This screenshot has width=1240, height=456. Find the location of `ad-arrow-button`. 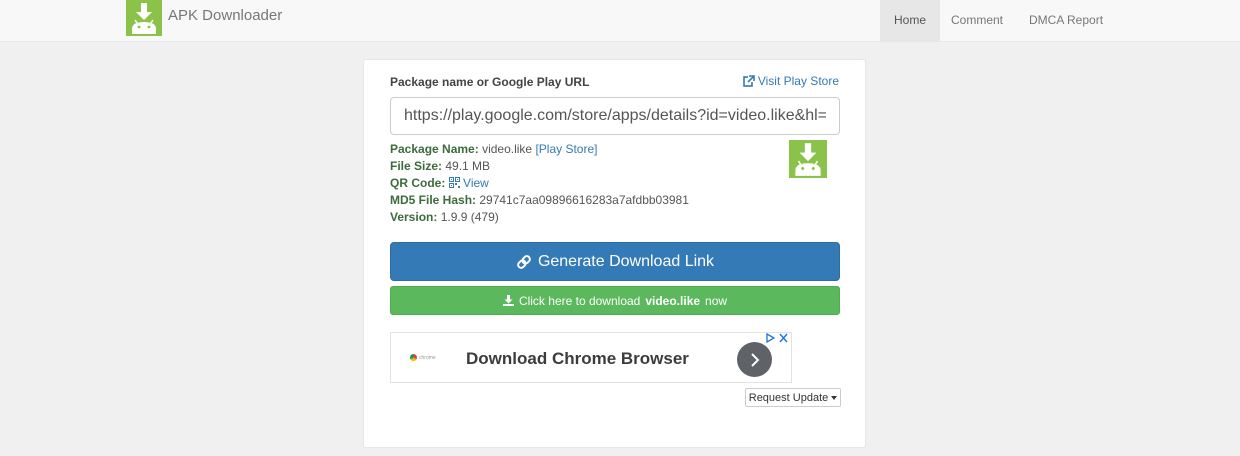

ad-arrow-button is located at coordinates (754, 359).